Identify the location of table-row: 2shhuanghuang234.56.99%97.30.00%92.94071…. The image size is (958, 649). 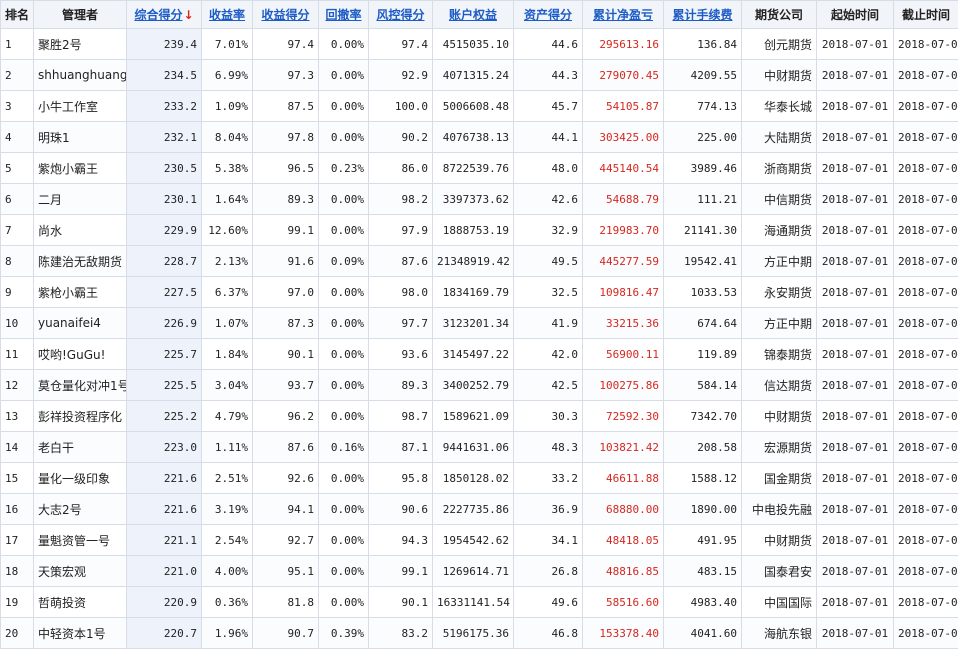
(479, 75).